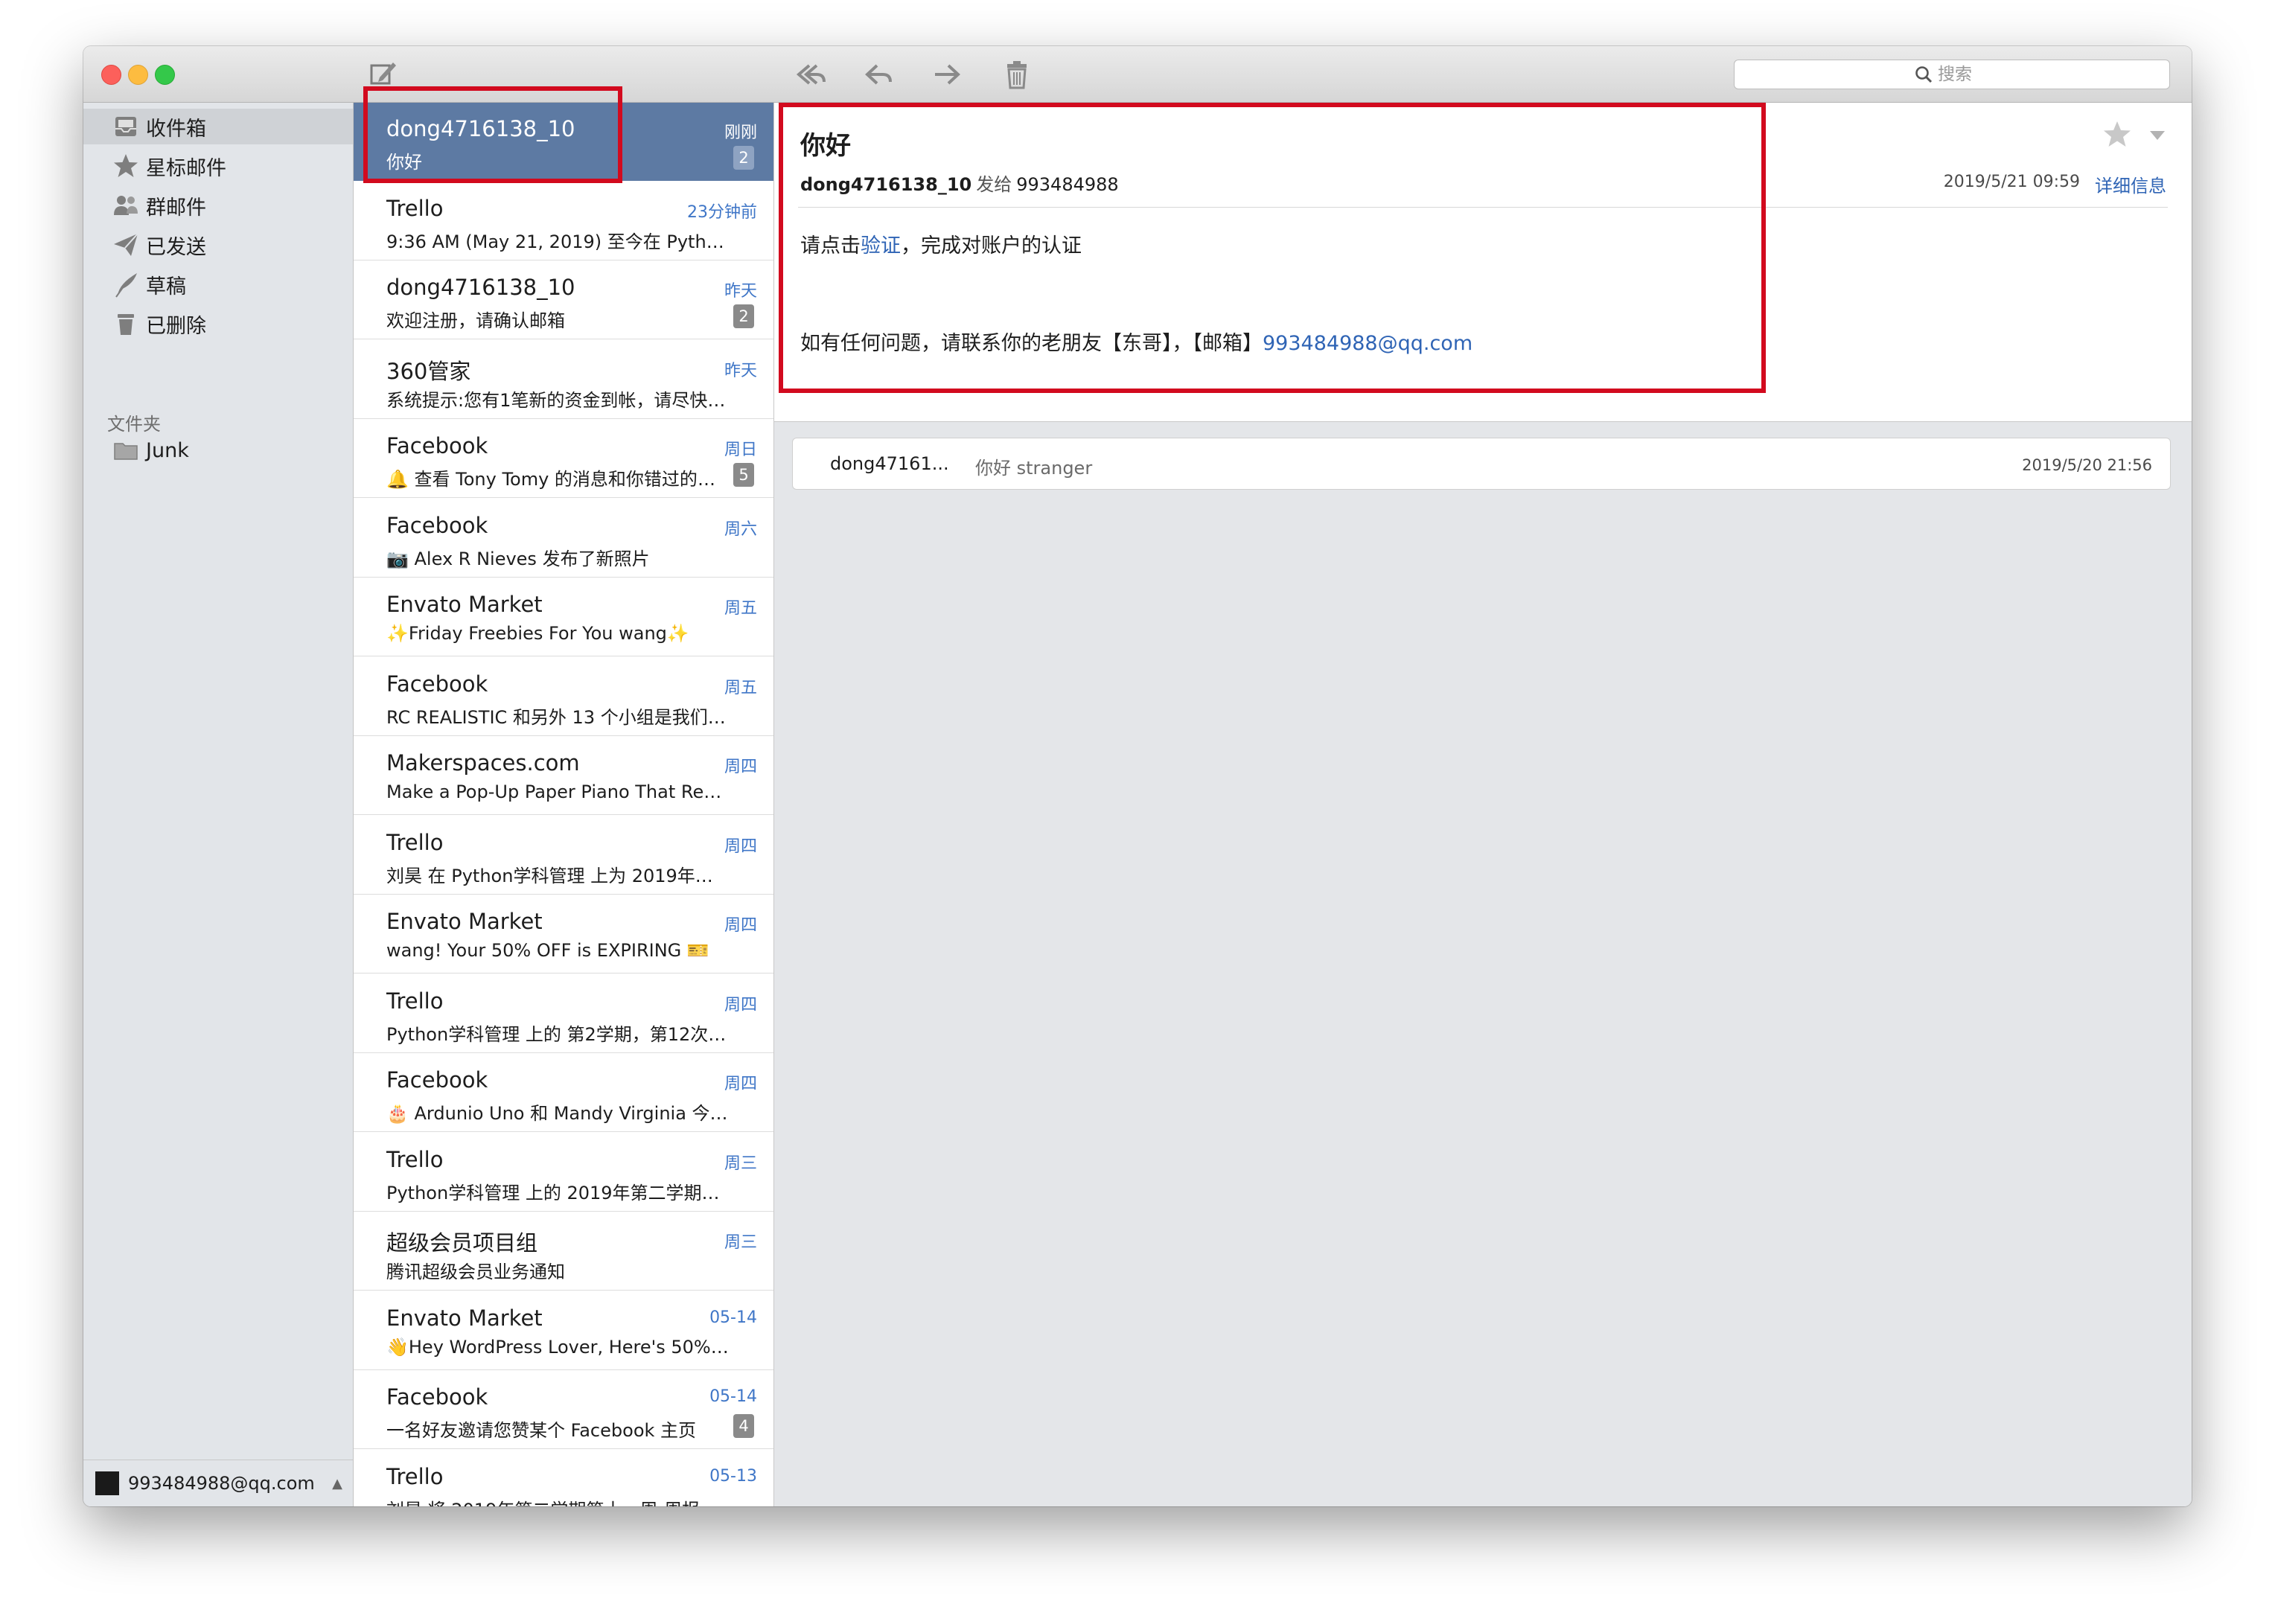  I want to click on message-subject: 腾讯超级会员业务通知, so click(475, 1272).